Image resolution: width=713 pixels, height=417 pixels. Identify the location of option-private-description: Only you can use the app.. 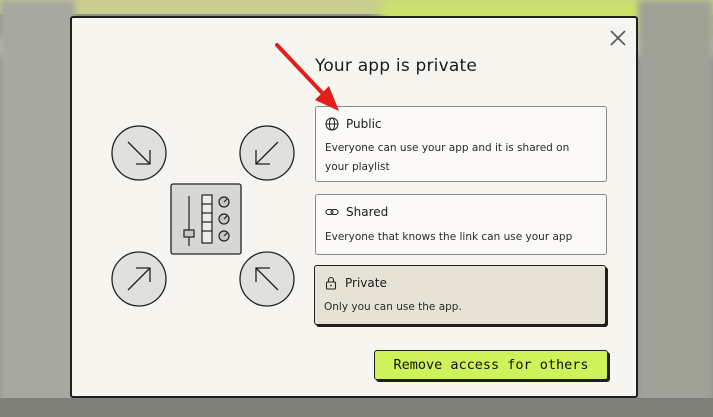
(393, 307).